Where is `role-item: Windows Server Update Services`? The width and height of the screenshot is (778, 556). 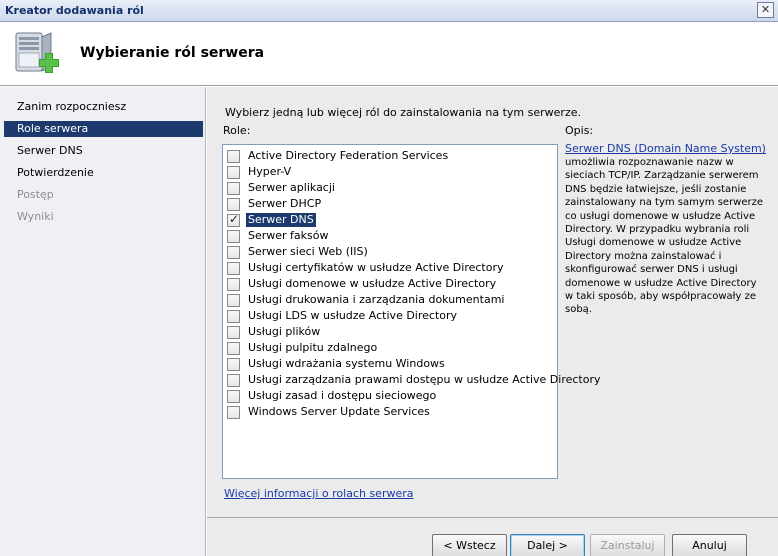
role-item: Windows Server Update Services is located at coordinates (329, 412).